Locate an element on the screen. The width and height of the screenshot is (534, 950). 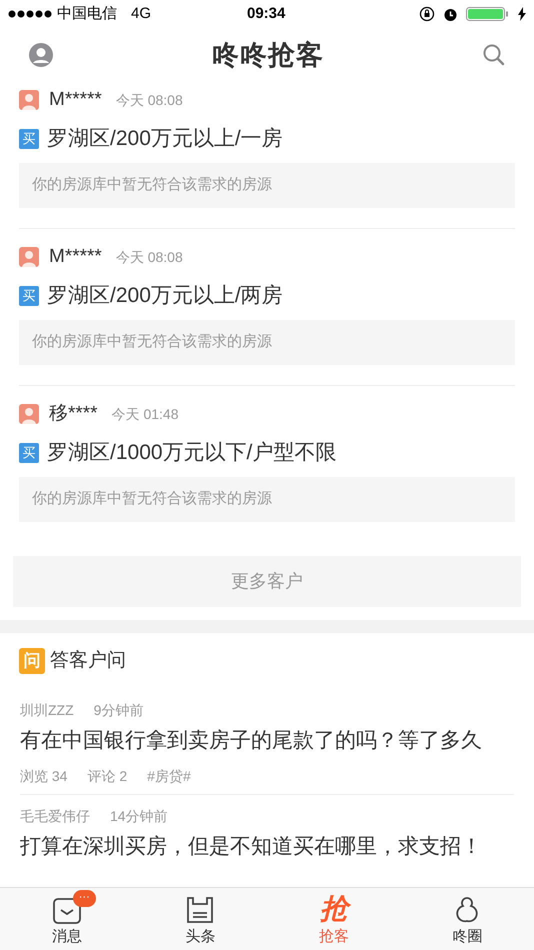
document-icon is located at coordinates (200, 910).